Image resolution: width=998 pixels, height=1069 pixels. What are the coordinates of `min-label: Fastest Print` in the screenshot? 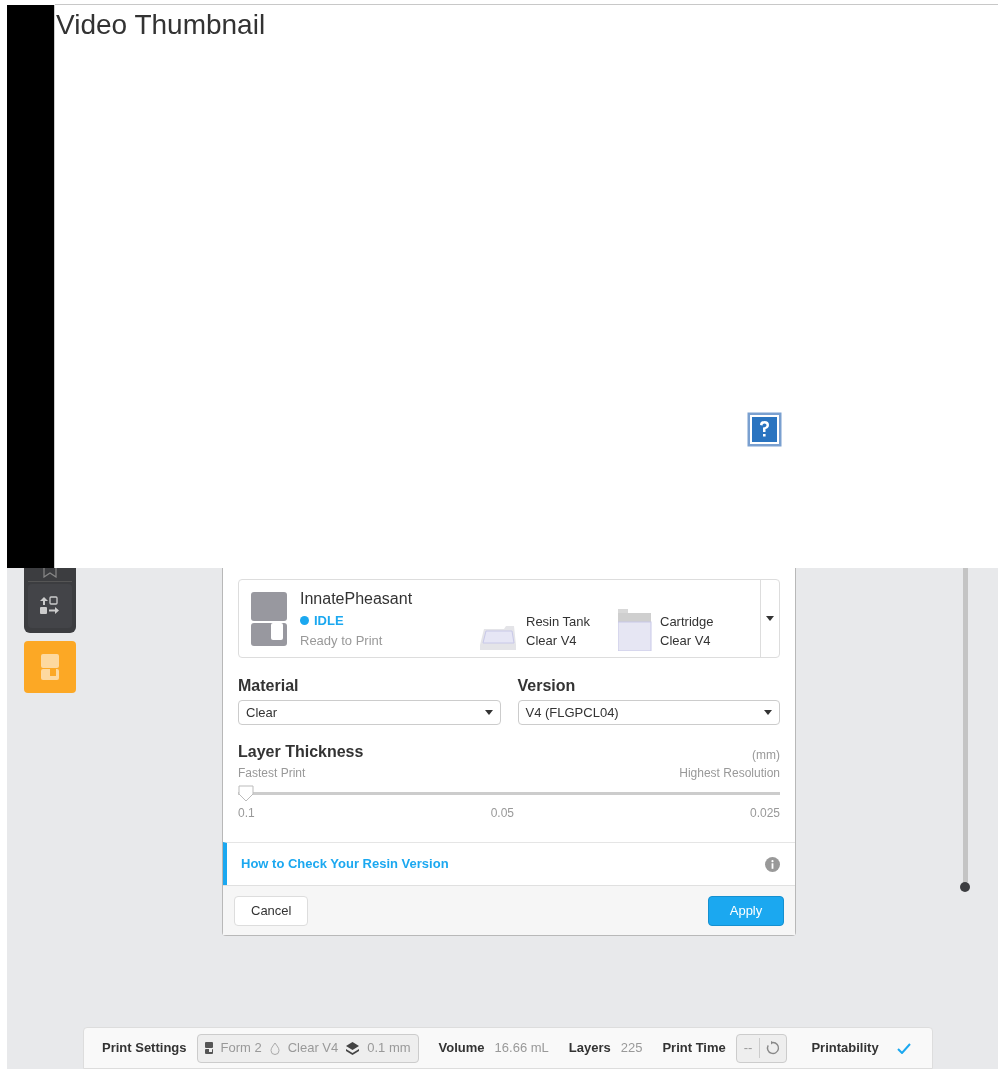 It's located at (272, 773).